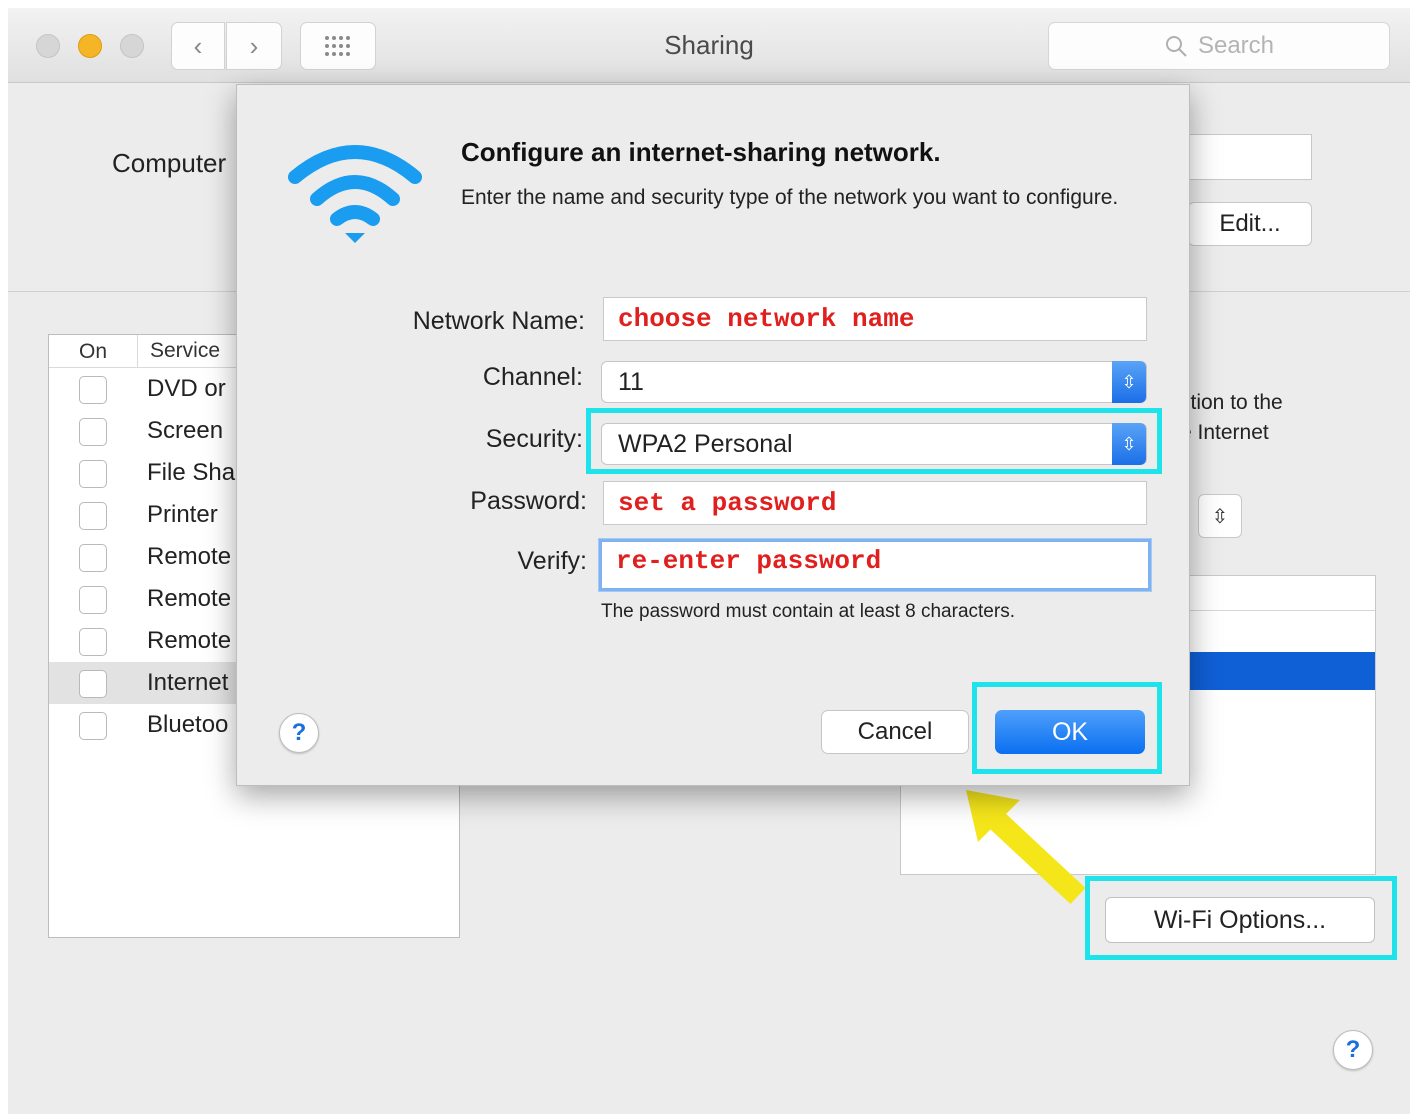 This screenshot has width=1418, height=1116. What do you see at coordinates (1067, 728) in the screenshot?
I see `ok-highlight-annotation` at bounding box center [1067, 728].